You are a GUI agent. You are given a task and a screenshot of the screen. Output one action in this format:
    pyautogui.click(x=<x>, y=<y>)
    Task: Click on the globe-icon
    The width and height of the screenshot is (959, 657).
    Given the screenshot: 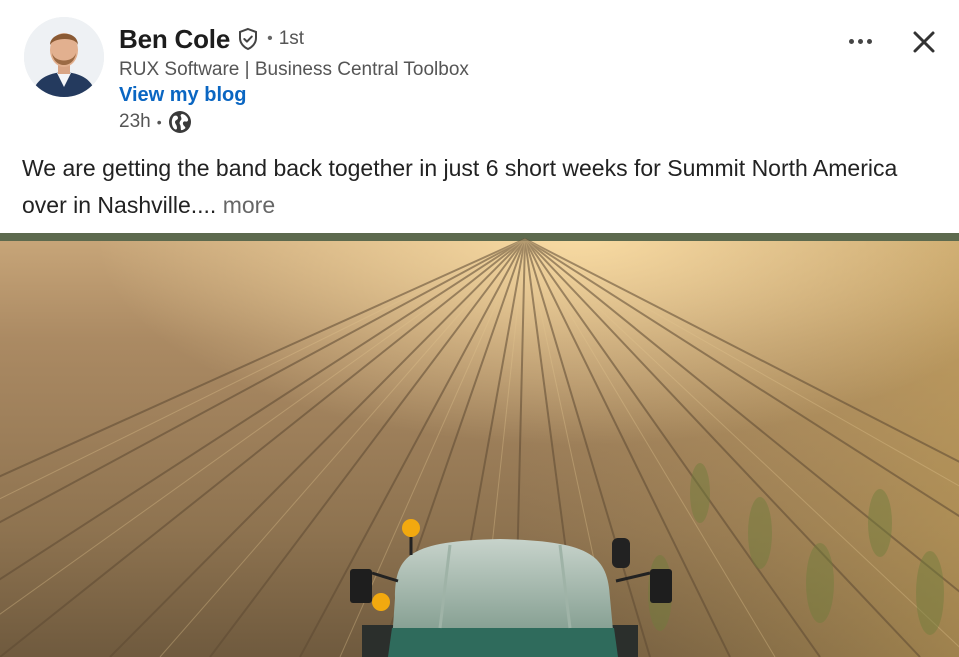 What is the action you would take?
    pyautogui.click(x=180, y=122)
    